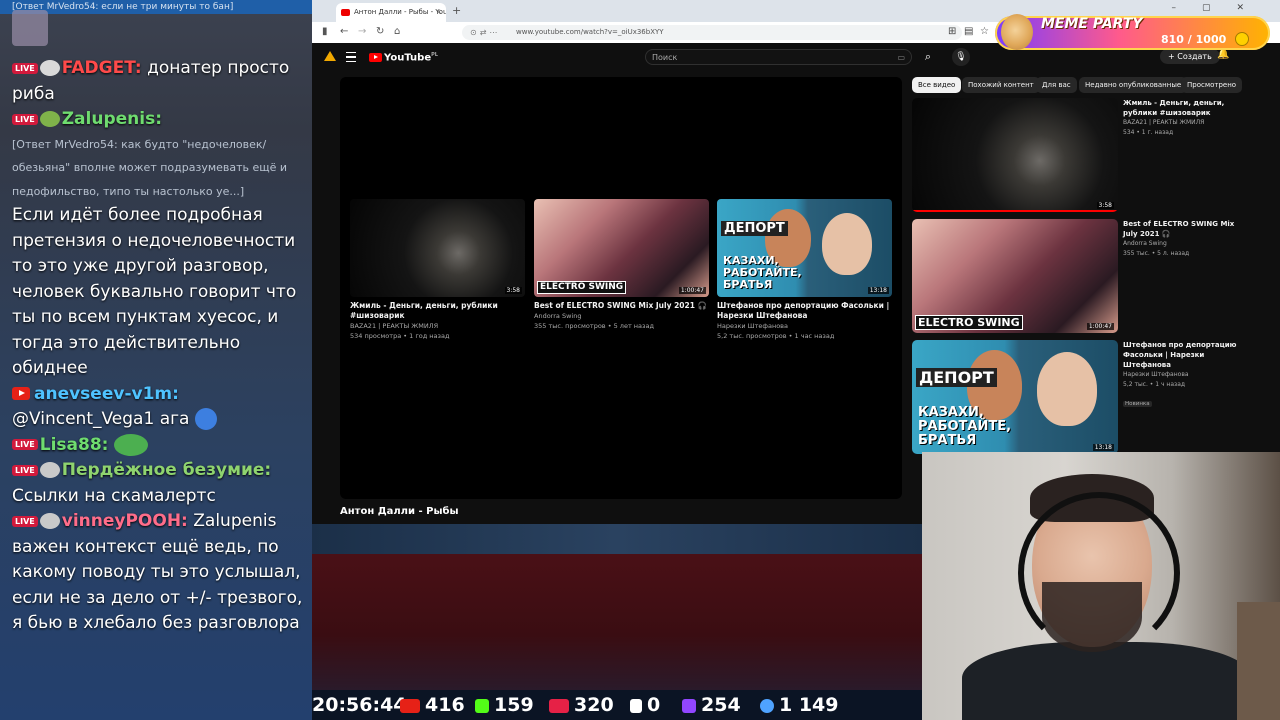 This screenshot has height=720, width=1280. I want to click on viewer-stats-bar: 20:56:44 416 159 320 0 254 1 149, so click(617, 705).